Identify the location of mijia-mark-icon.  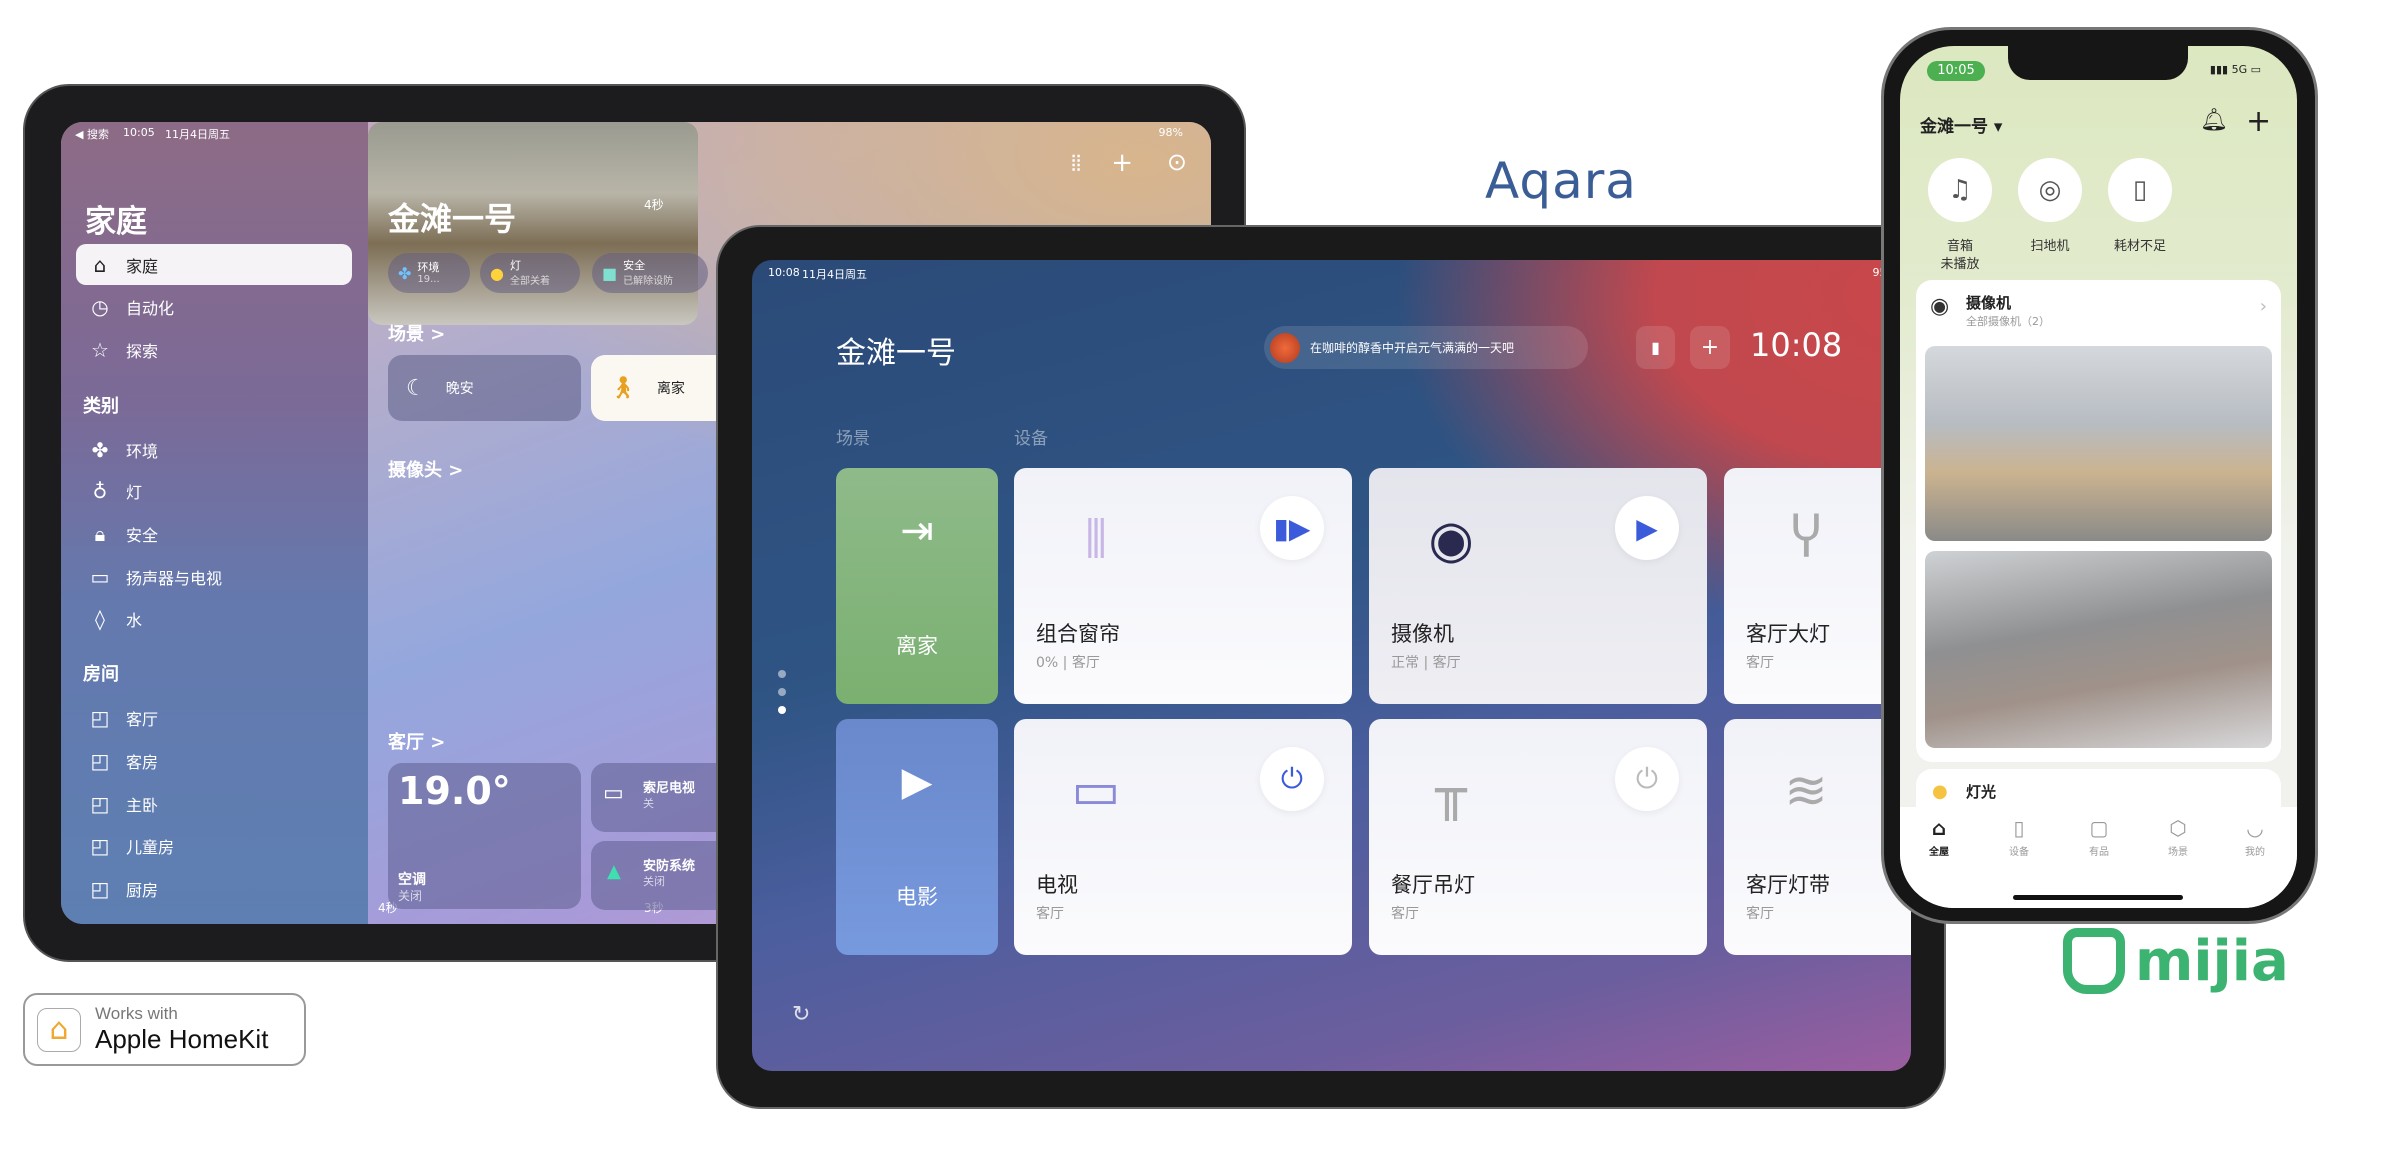
(2094, 961).